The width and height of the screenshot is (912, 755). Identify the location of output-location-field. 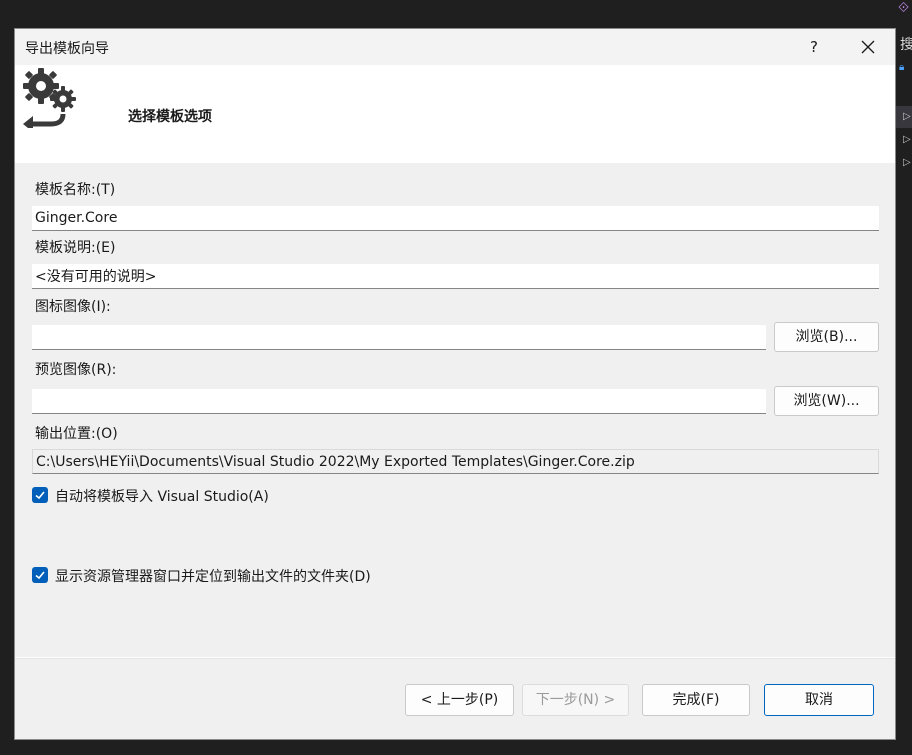
(455, 461).